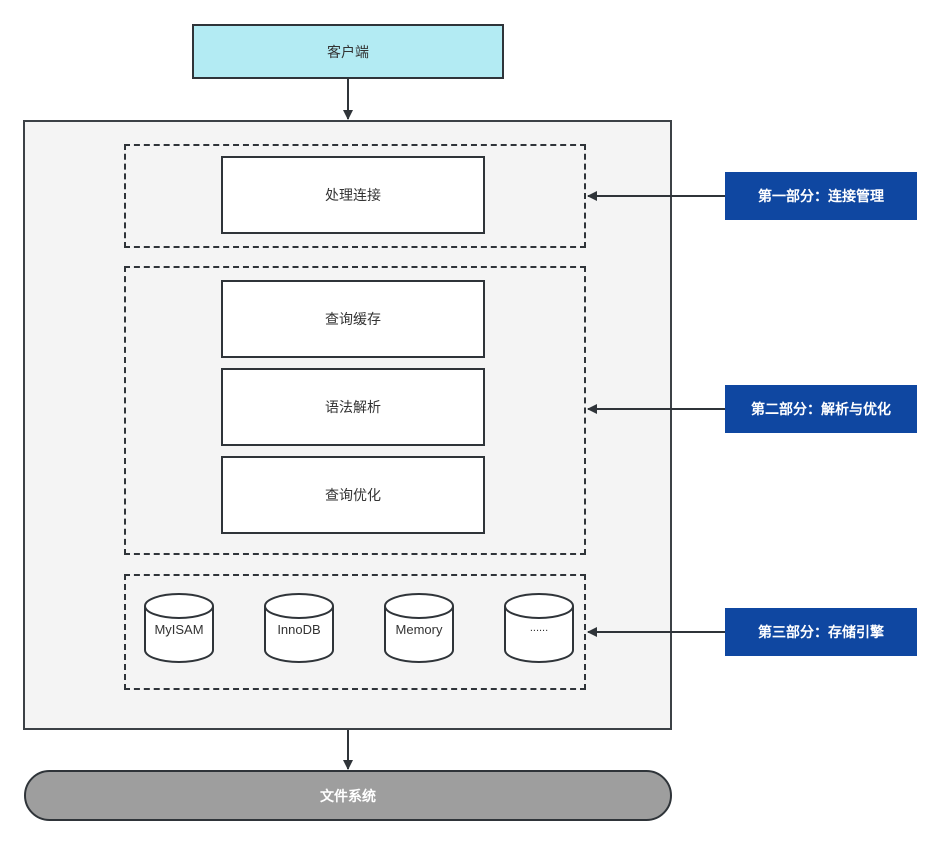  I want to click on syntax-parse-label: 语法解析, so click(353, 408).